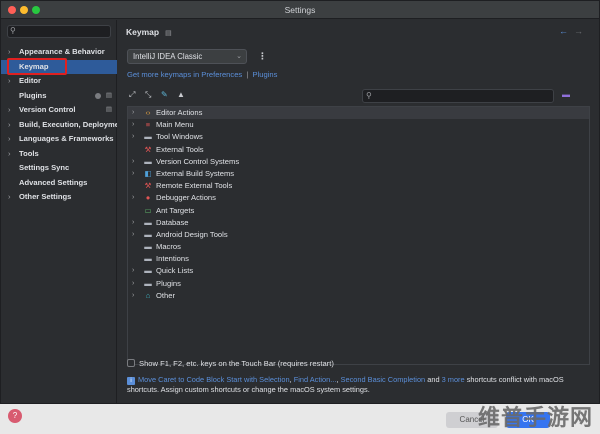 This screenshot has width=600, height=434. I want to click on conflict-link-more: 3 more, so click(453, 379).